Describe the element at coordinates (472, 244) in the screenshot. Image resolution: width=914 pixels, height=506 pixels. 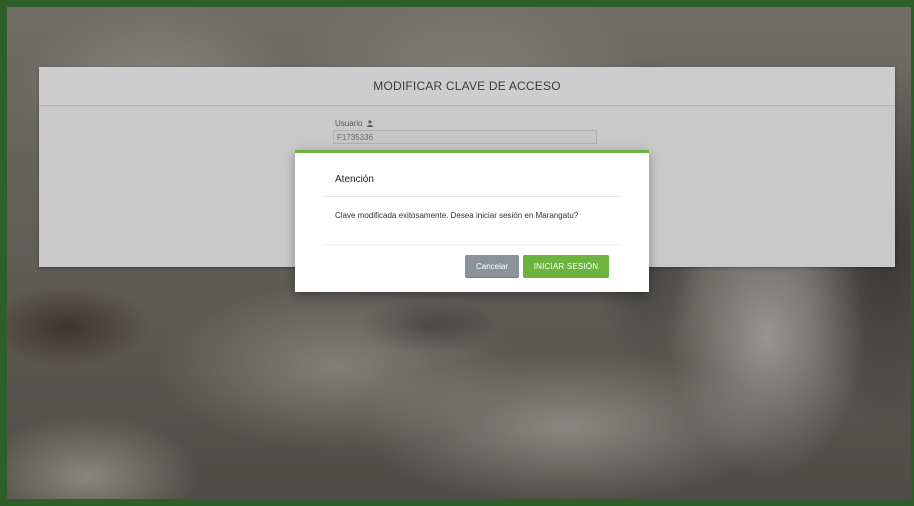
I see `dialog-divider` at that location.